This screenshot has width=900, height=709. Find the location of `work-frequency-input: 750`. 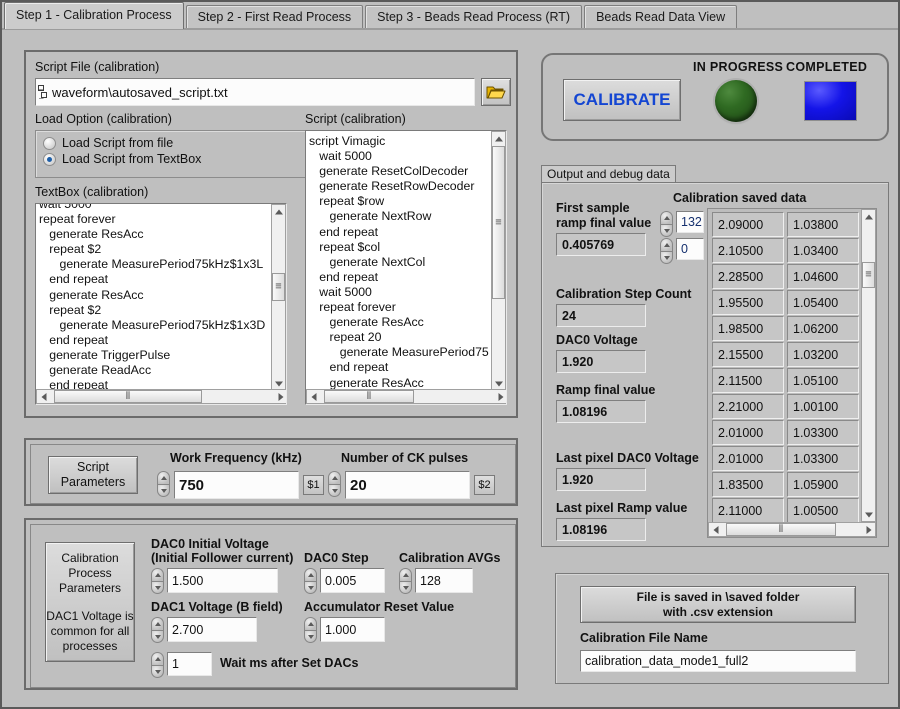

work-frequency-input: 750 is located at coordinates (236, 485).